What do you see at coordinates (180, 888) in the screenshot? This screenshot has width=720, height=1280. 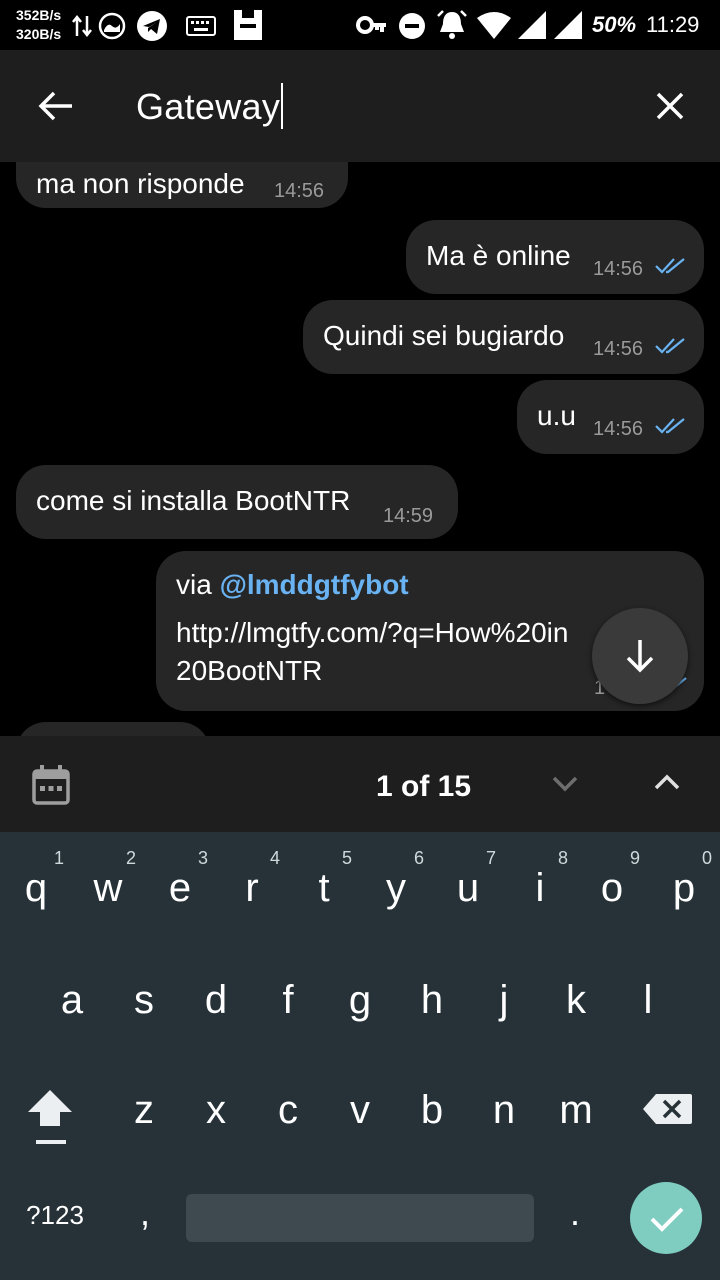 I see `key-e: e` at bounding box center [180, 888].